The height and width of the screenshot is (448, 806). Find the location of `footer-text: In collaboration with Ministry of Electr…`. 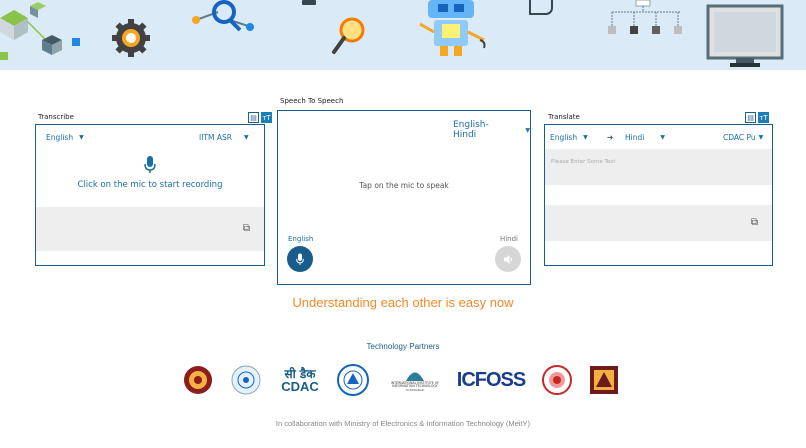

footer-text: In collaboration with Ministry of Electr… is located at coordinates (403, 423).